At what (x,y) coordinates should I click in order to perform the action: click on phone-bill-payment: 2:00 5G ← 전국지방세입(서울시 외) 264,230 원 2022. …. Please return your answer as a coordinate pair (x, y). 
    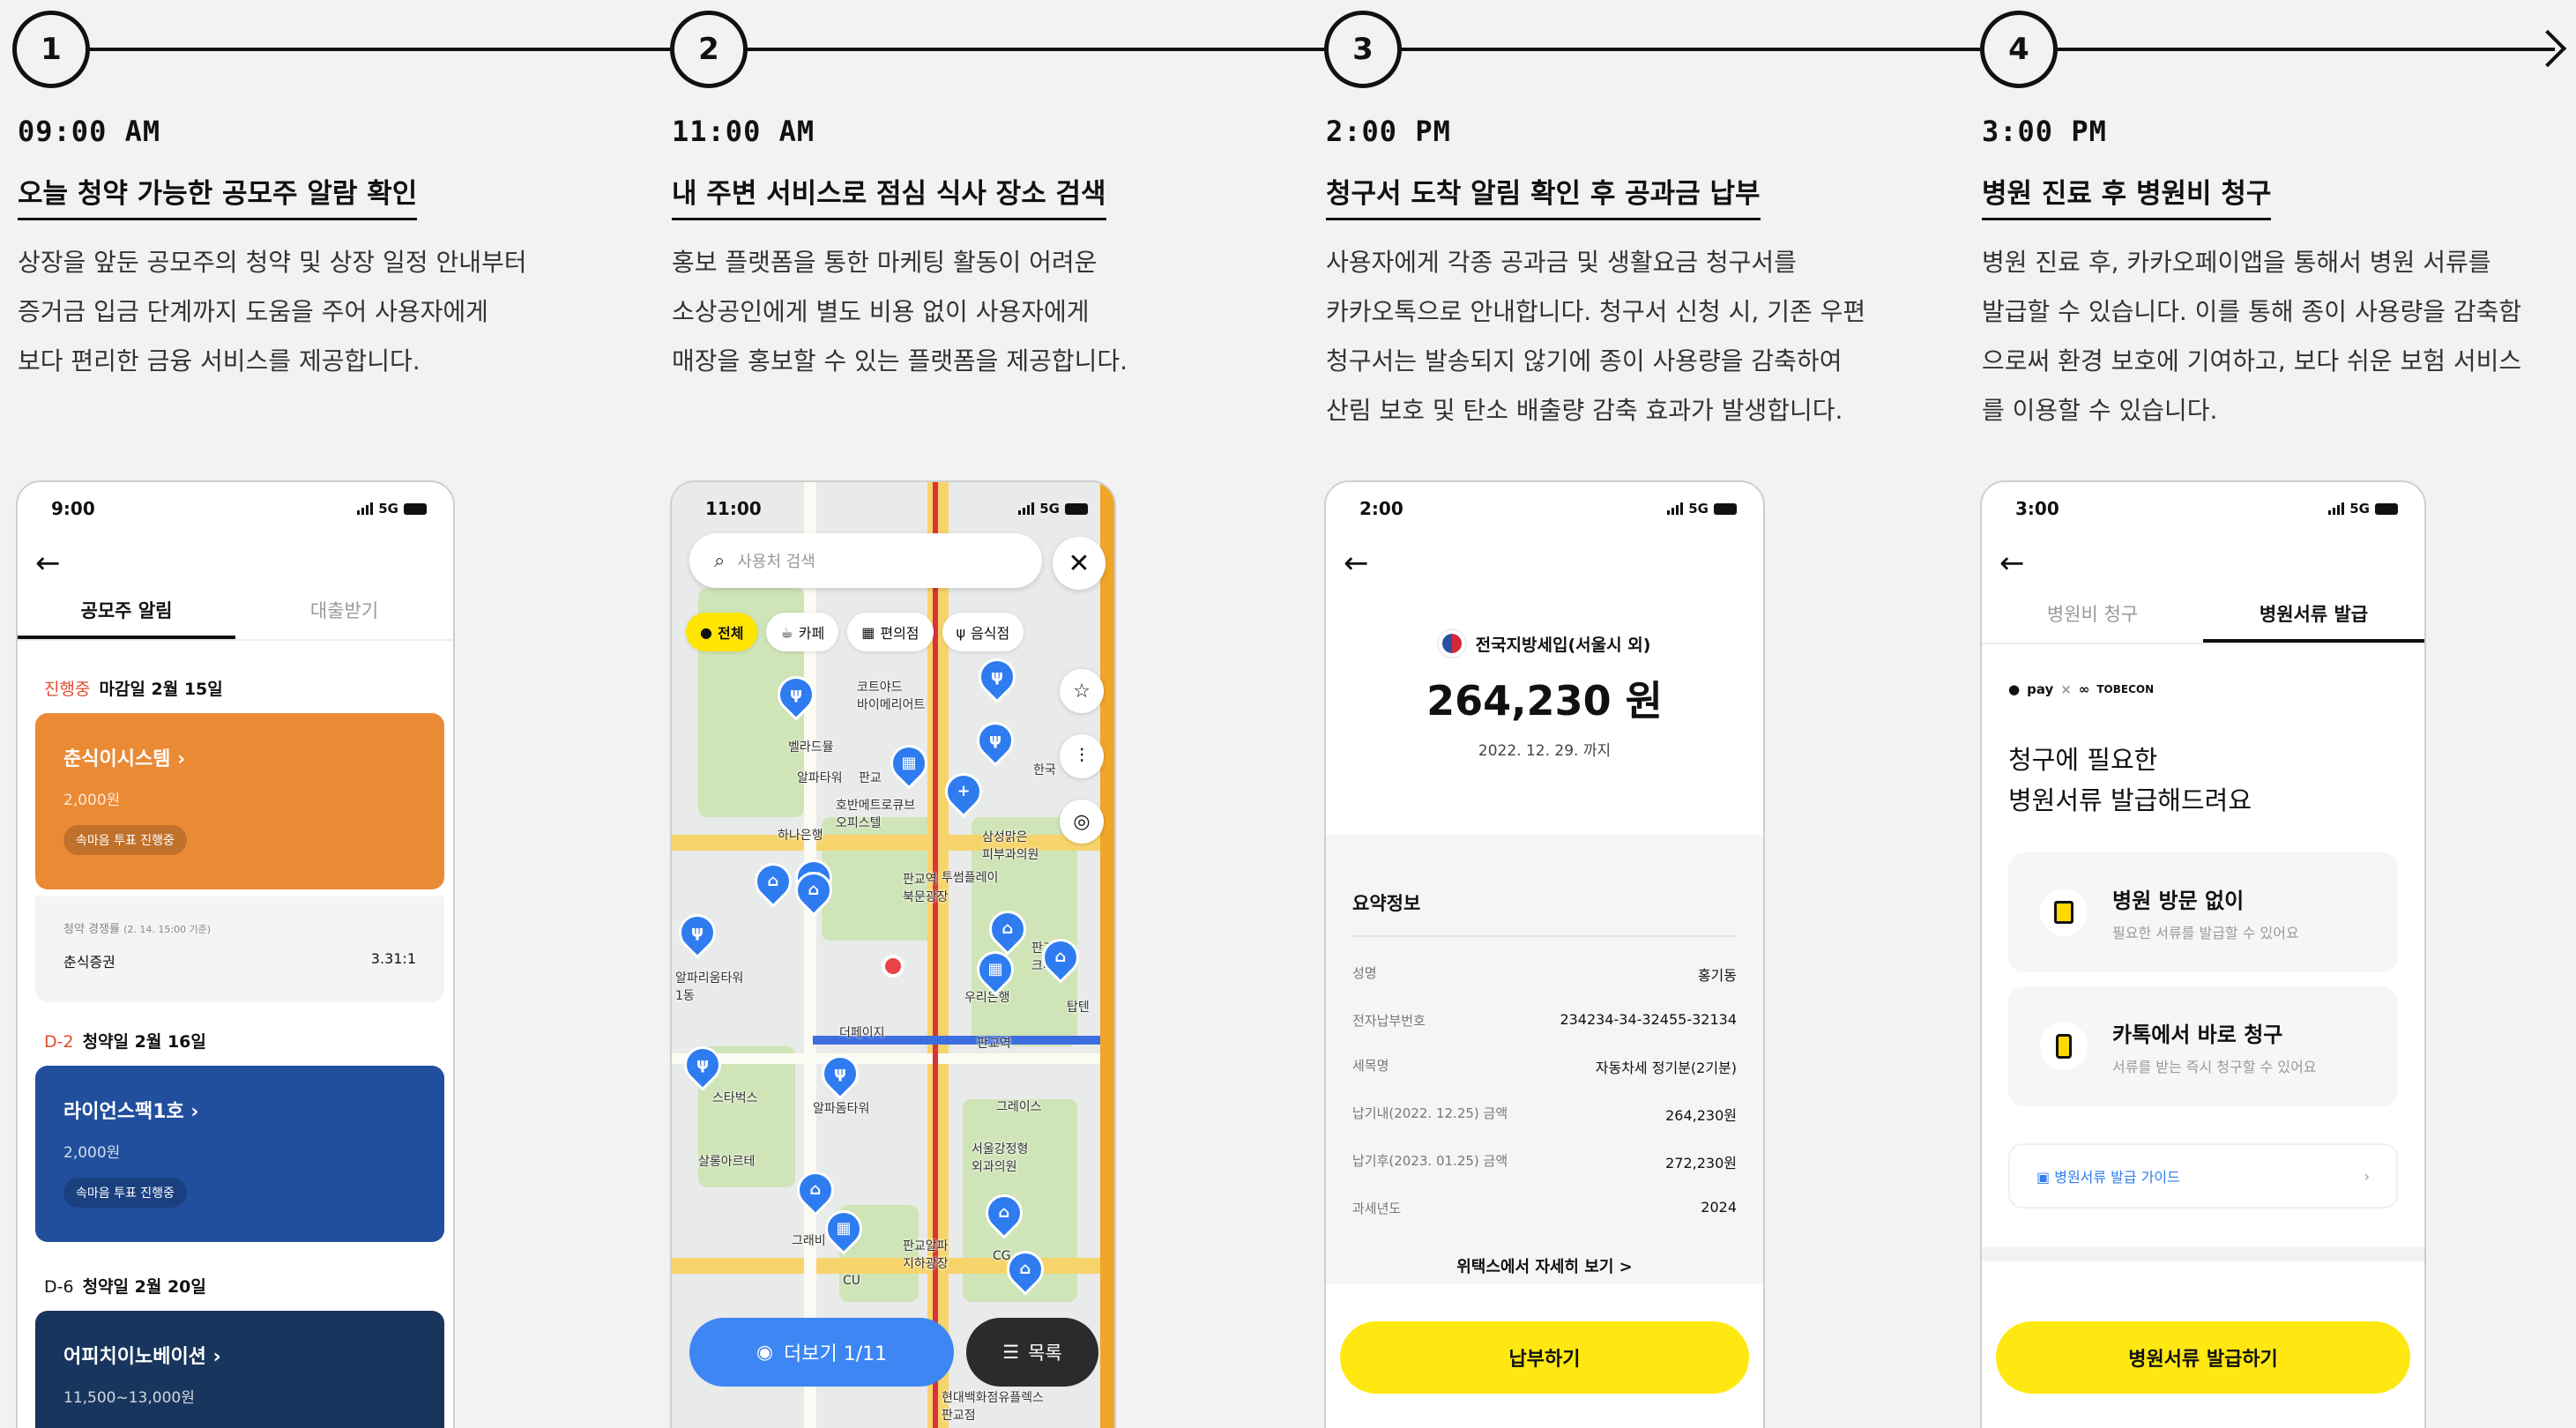
    Looking at the image, I should click on (1544, 954).